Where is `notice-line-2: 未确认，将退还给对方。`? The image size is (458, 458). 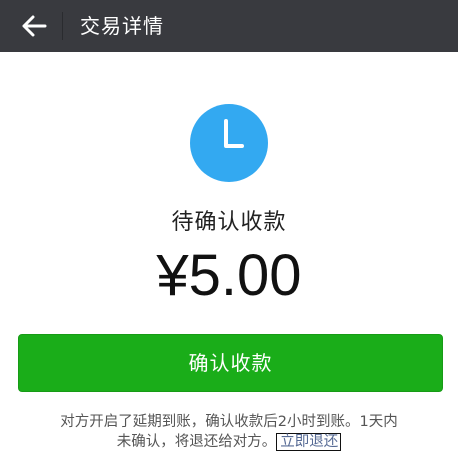 notice-line-2: 未确认，将退还给对方。 is located at coordinates (196, 442).